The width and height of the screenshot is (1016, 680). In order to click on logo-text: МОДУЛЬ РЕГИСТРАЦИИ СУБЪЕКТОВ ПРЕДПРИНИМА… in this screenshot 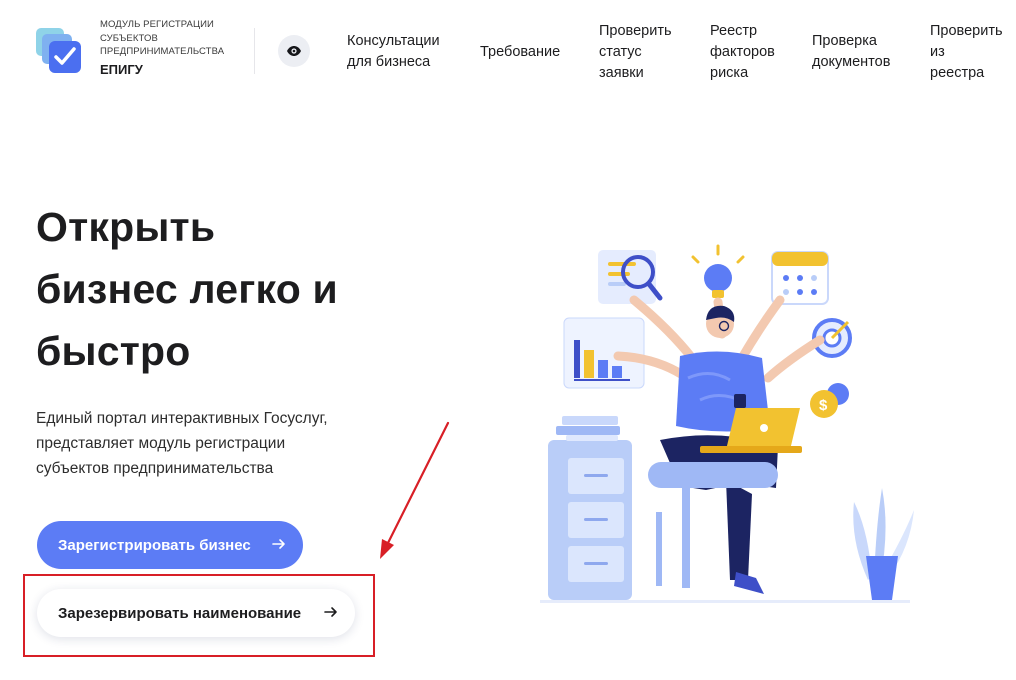, I will do `click(162, 47)`.